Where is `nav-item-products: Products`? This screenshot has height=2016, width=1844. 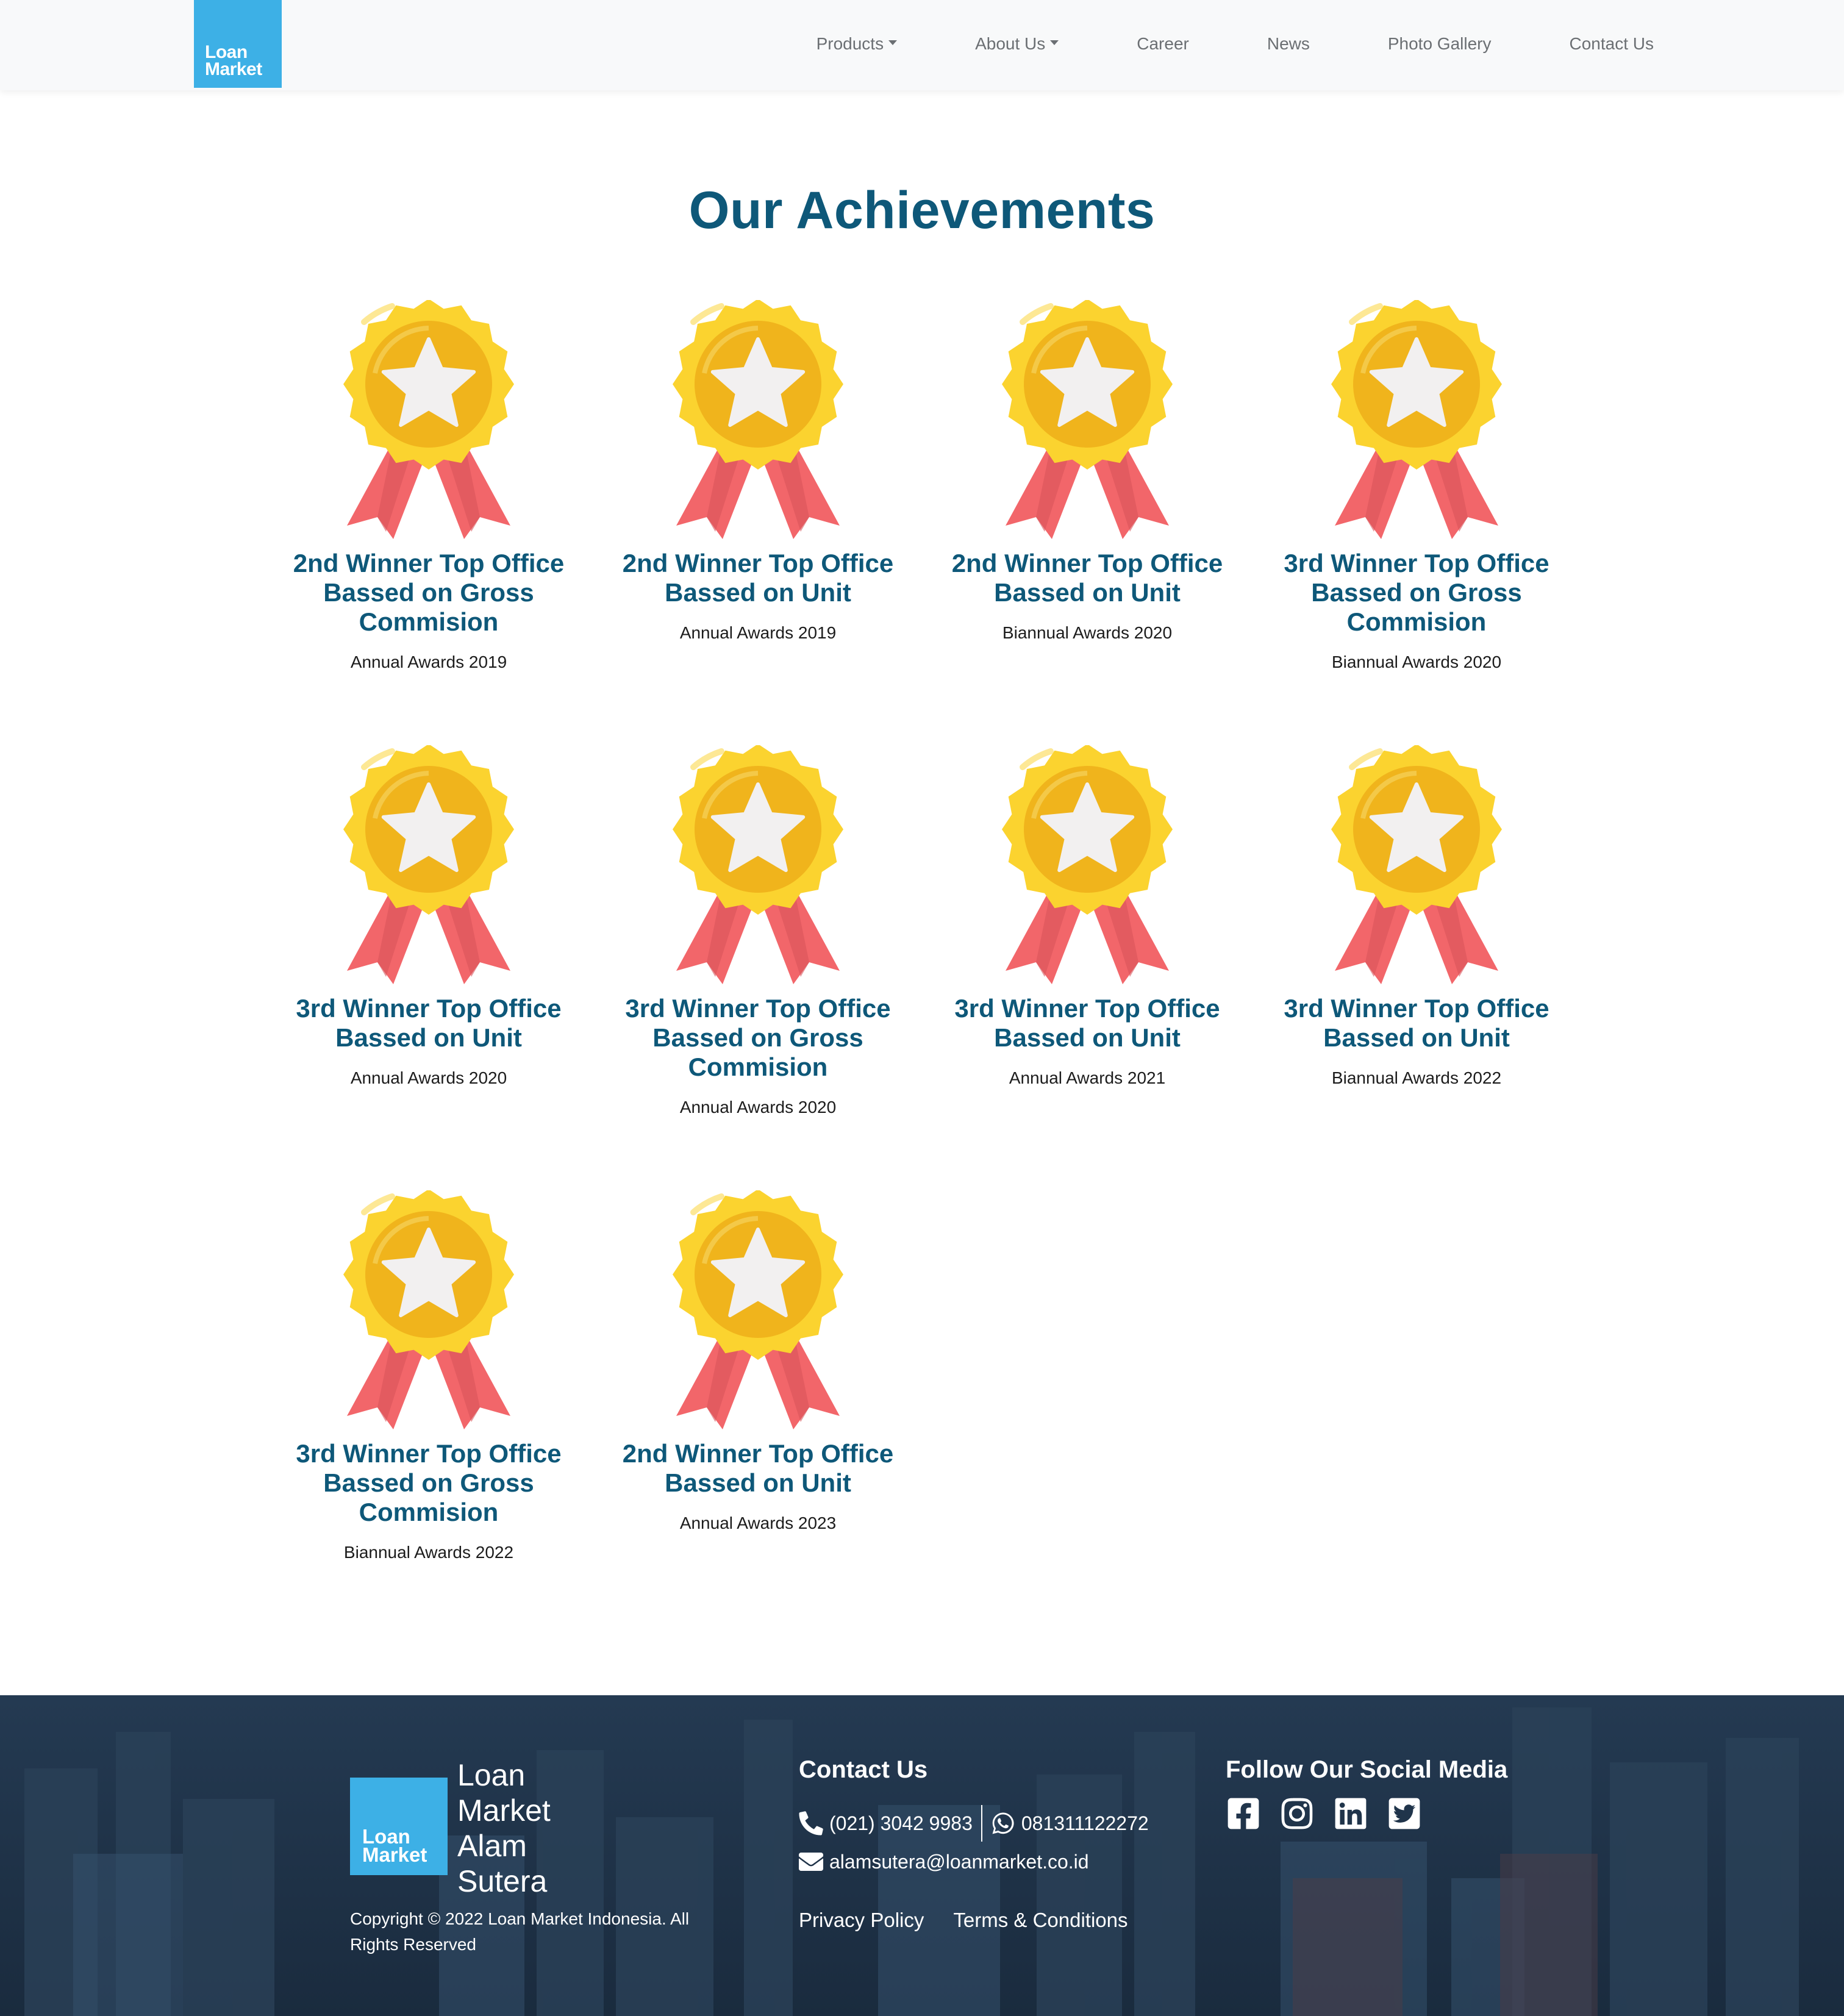 nav-item-products: Products is located at coordinates (857, 44).